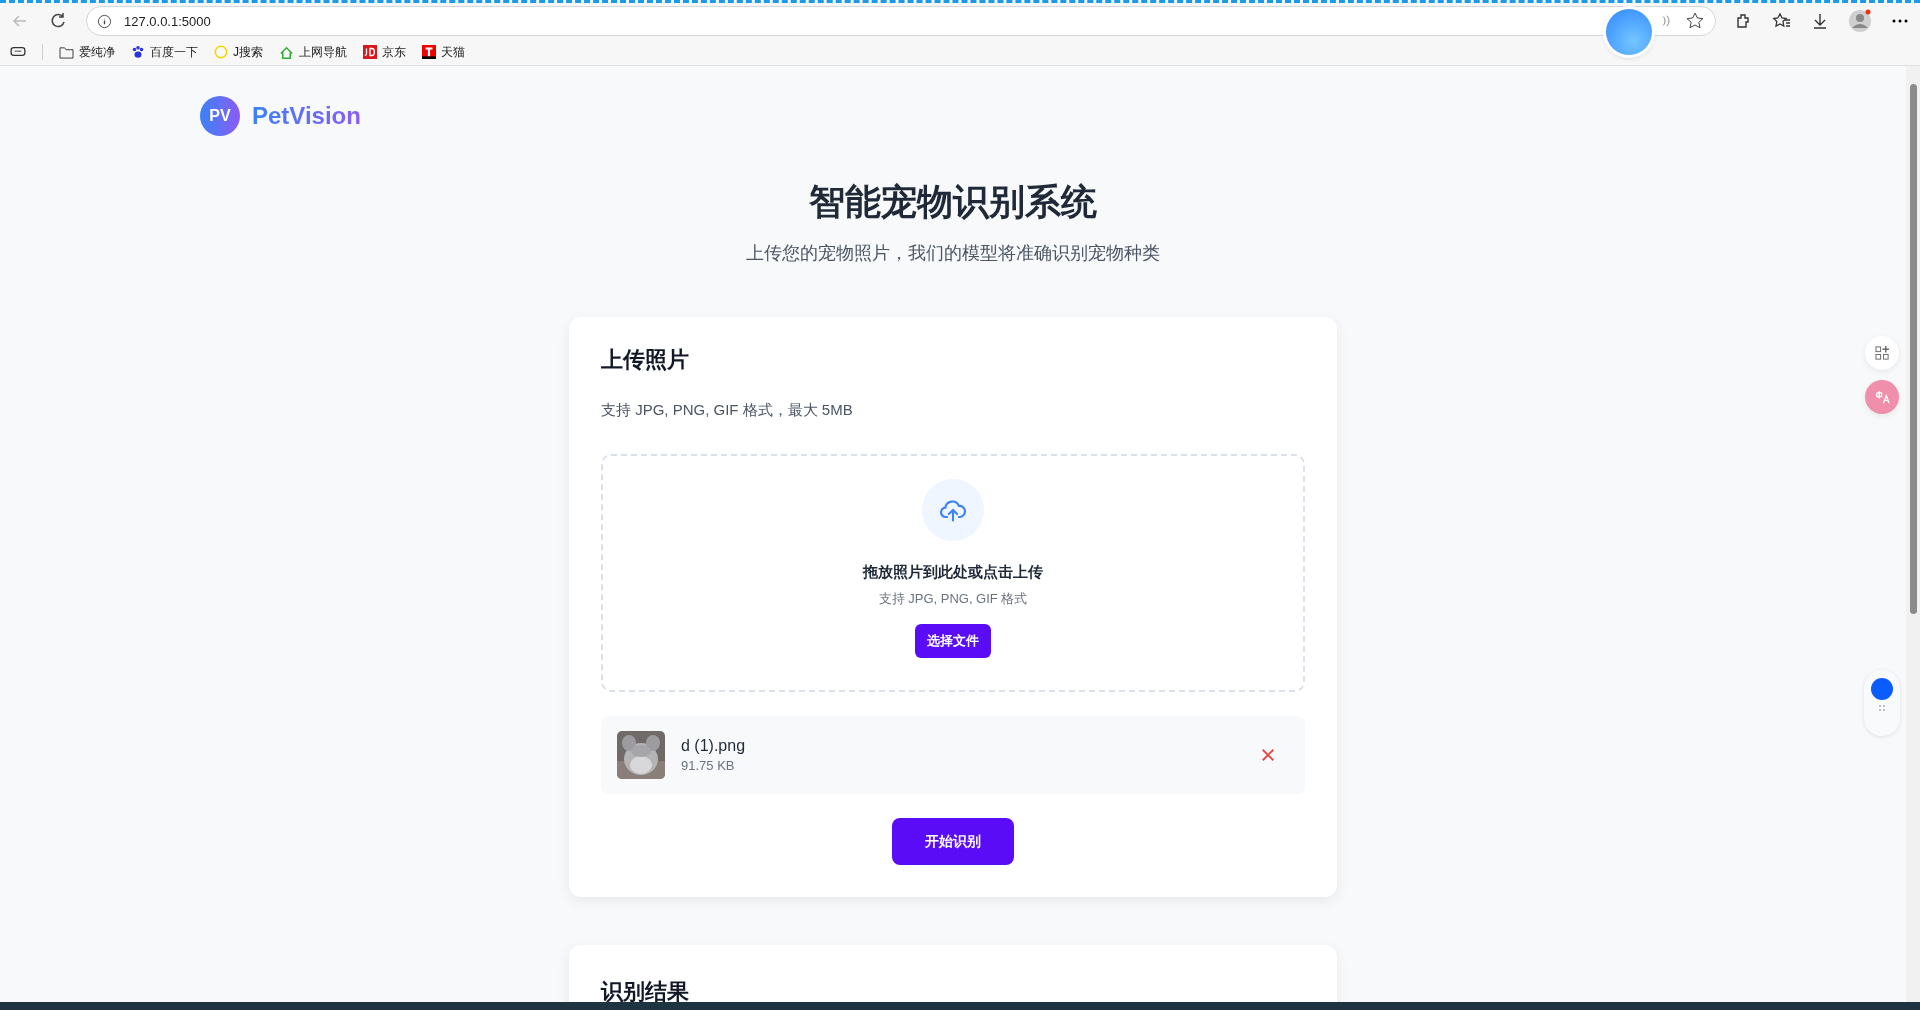 This screenshot has height=1010, width=1920. I want to click on card-title: 识别结果, so click(645, 990).